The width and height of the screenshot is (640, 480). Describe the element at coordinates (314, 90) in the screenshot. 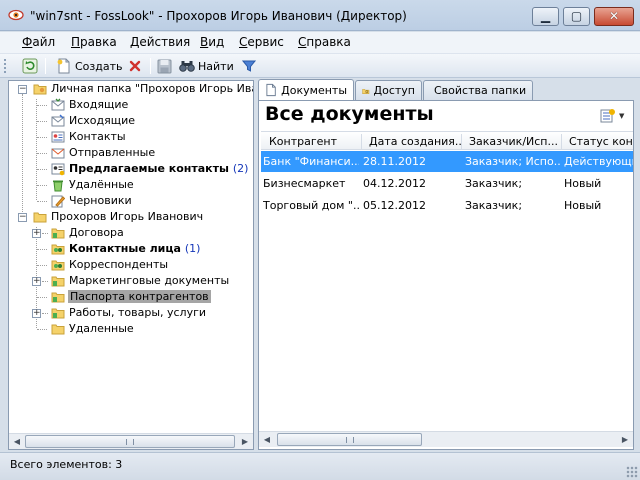

I see `tab-label: Документы` at that location.